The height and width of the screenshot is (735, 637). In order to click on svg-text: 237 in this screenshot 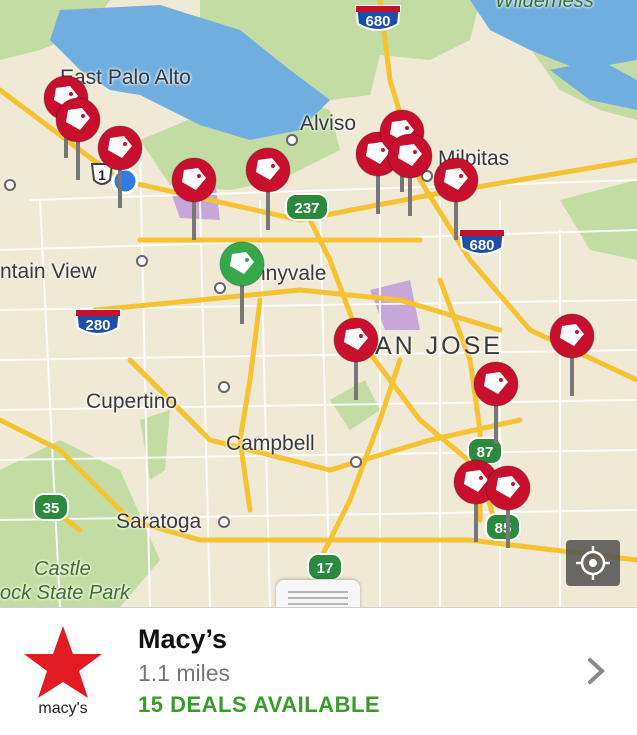, I will do `click(306, 208)`.